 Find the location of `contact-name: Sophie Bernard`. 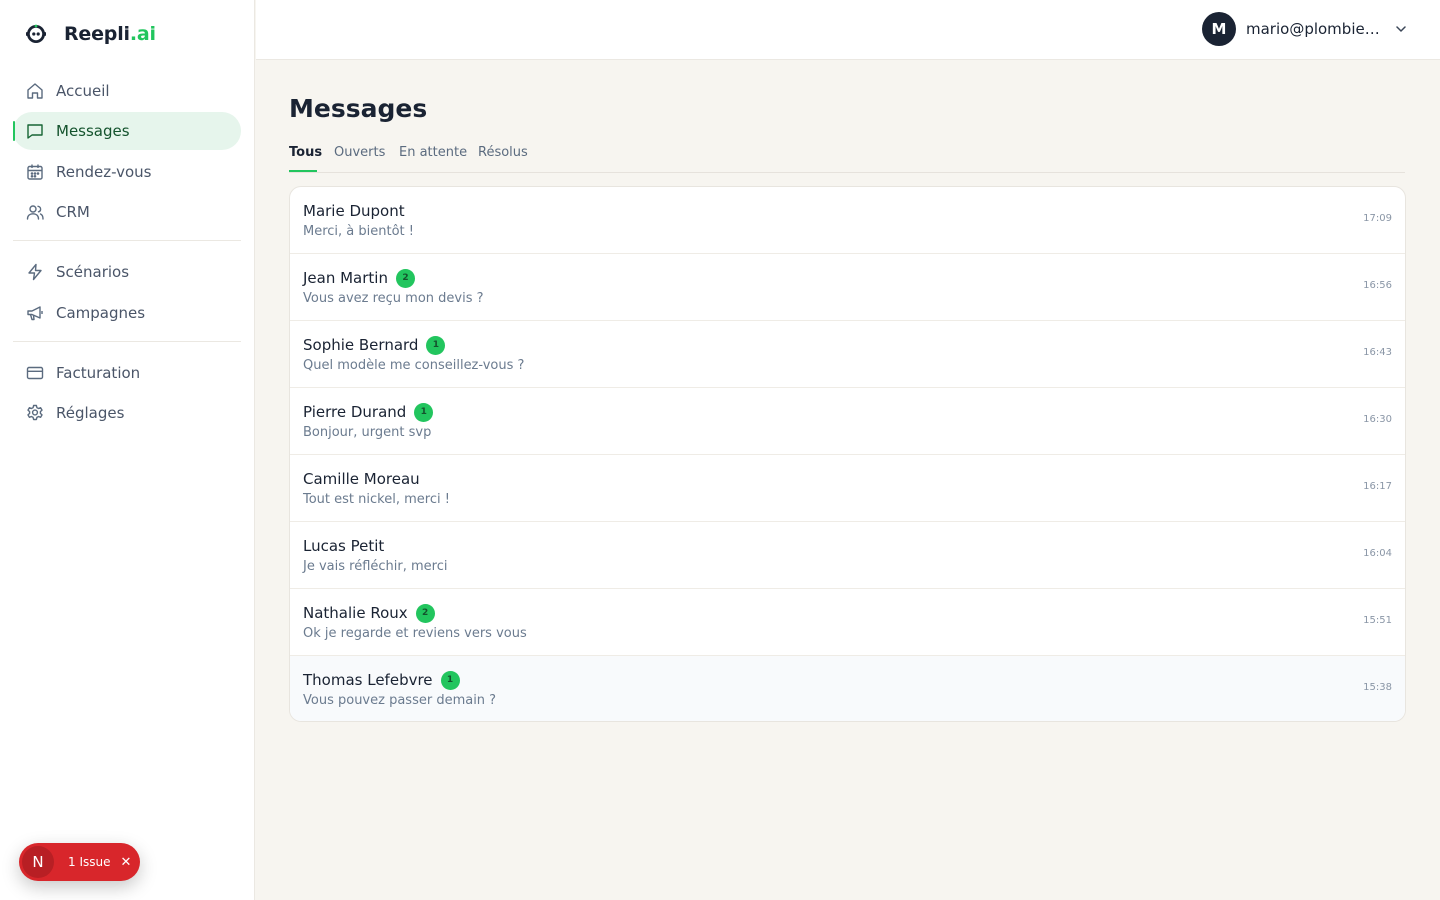

contact-name: Sophie Bernard is located at coordinates (361, 345).